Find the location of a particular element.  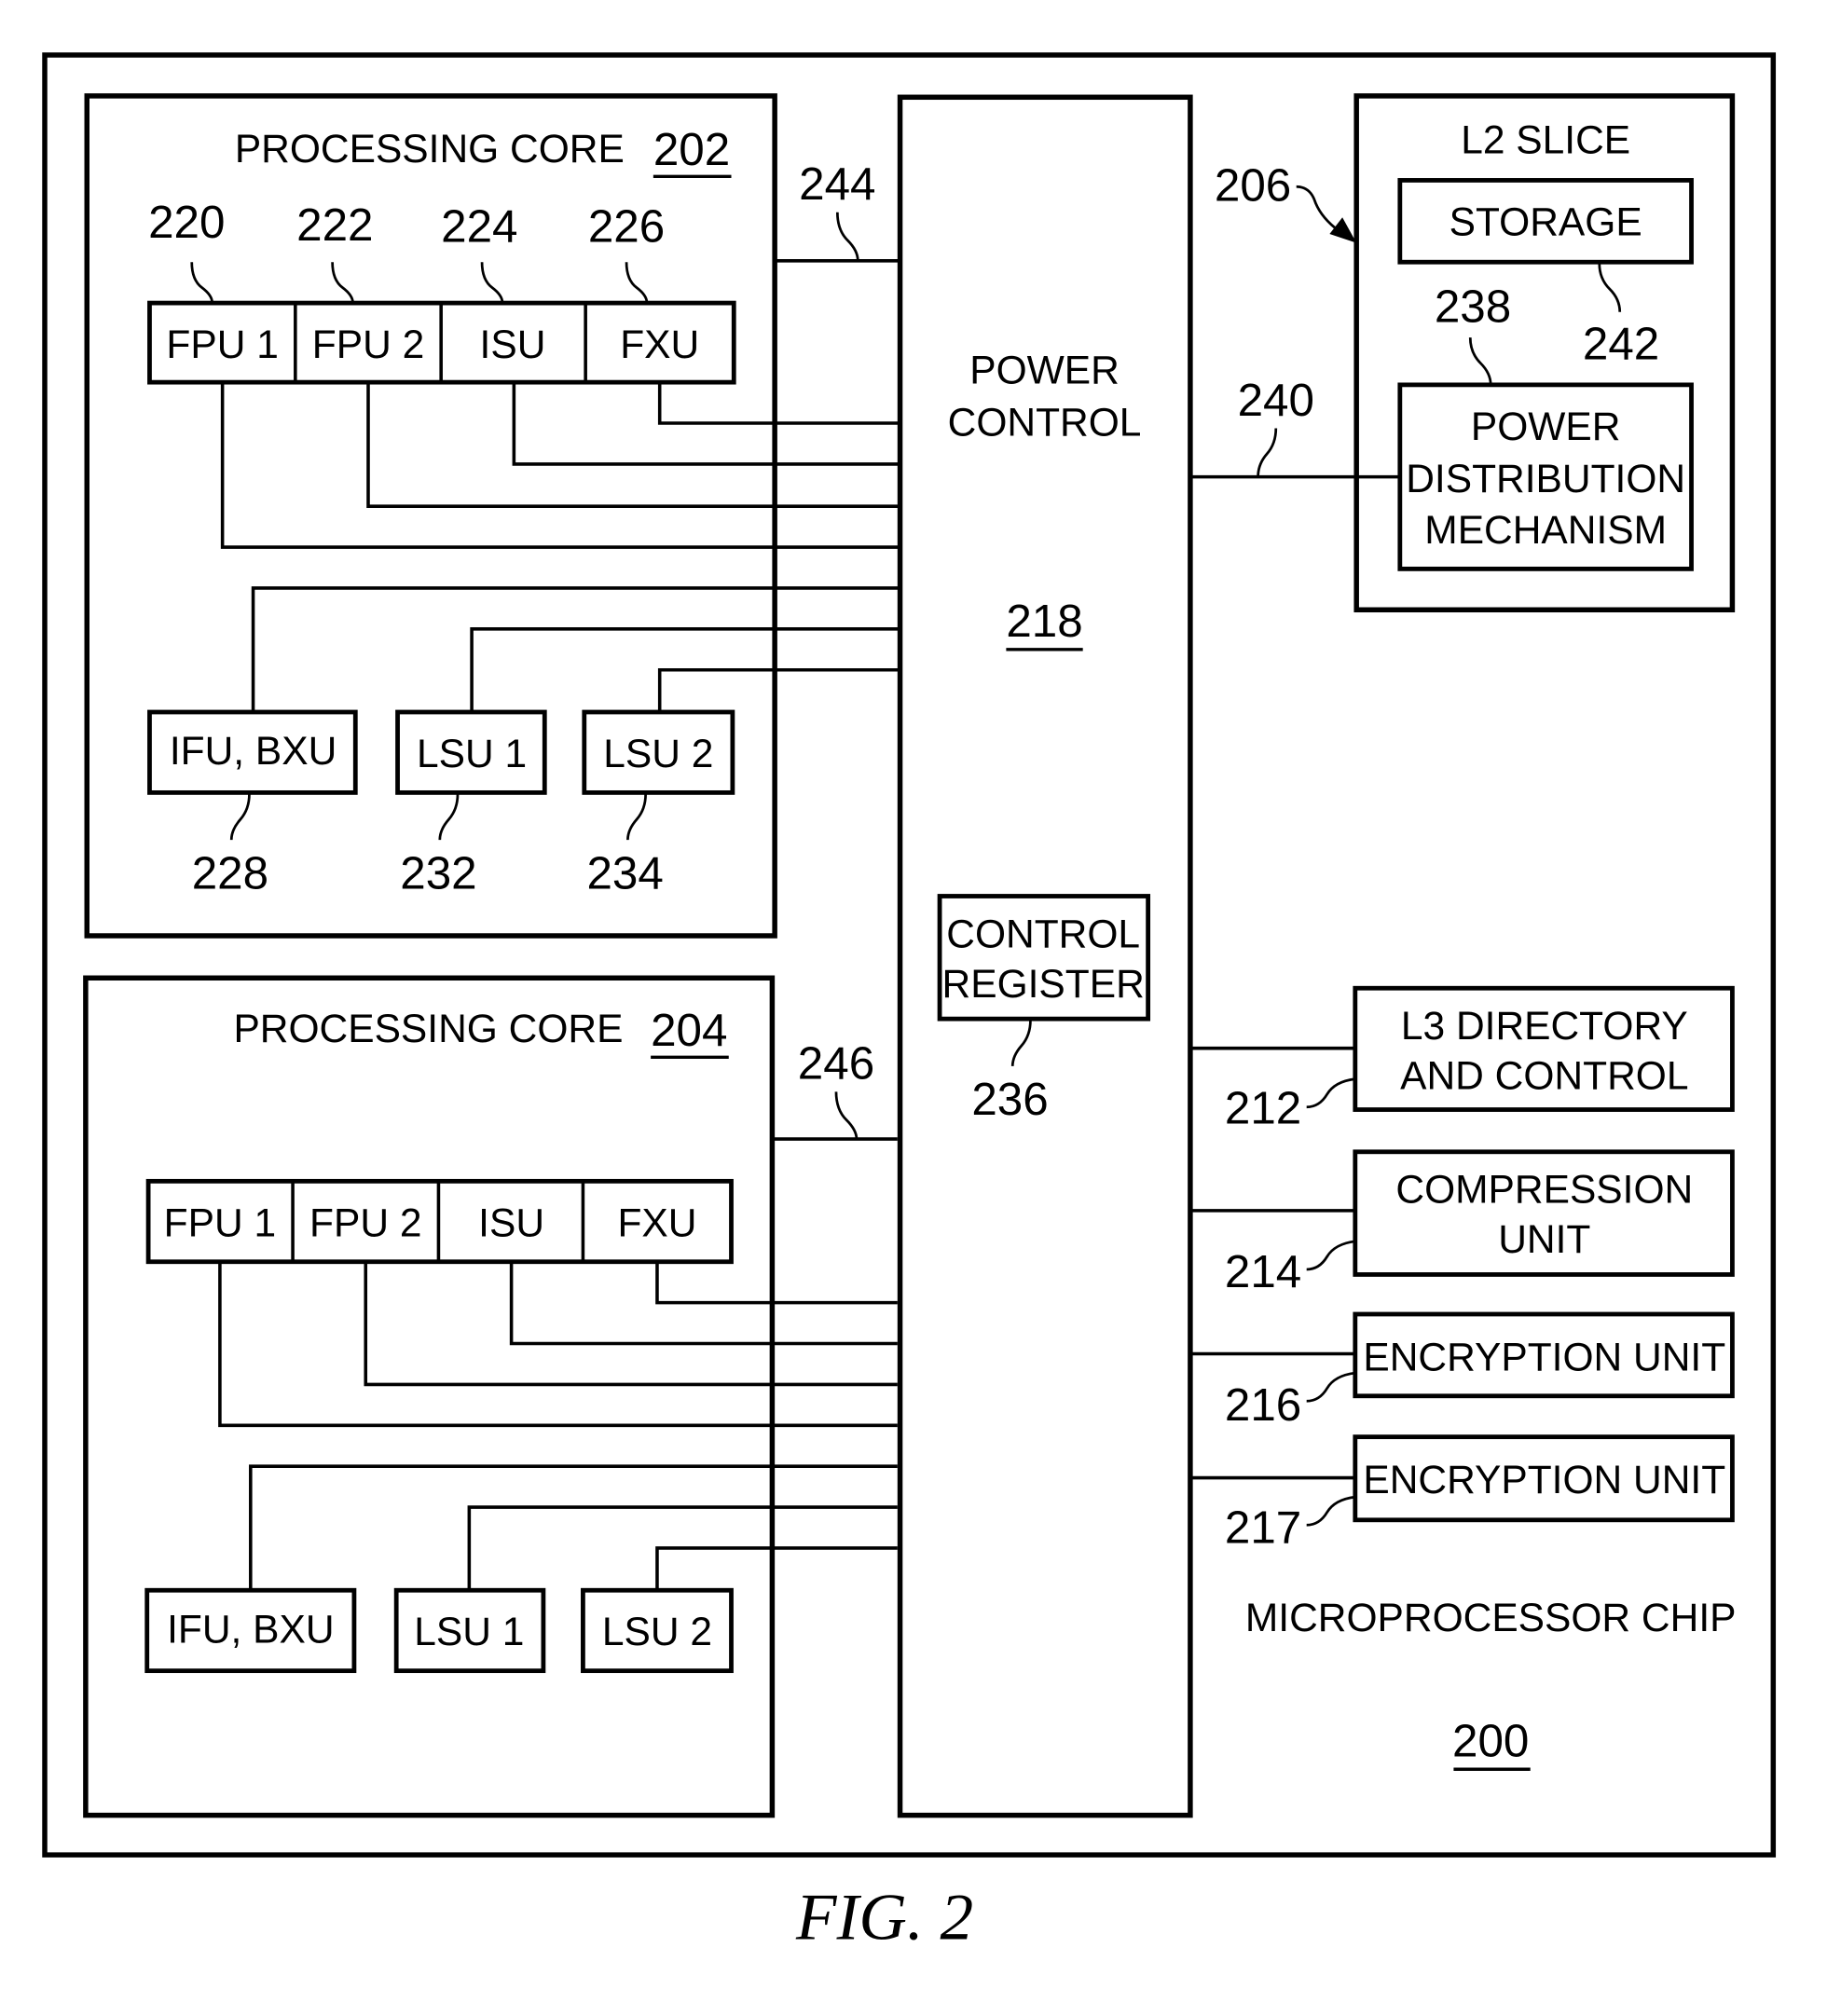

pdm-line3: MECHANISM is located at coordinates (1546, 531).